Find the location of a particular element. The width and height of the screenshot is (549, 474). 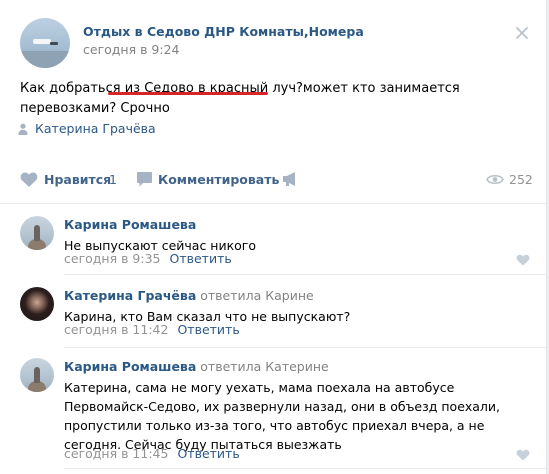

comment-meta: сегодня в 11:42 Ответить is located at coordinates (152, 329).